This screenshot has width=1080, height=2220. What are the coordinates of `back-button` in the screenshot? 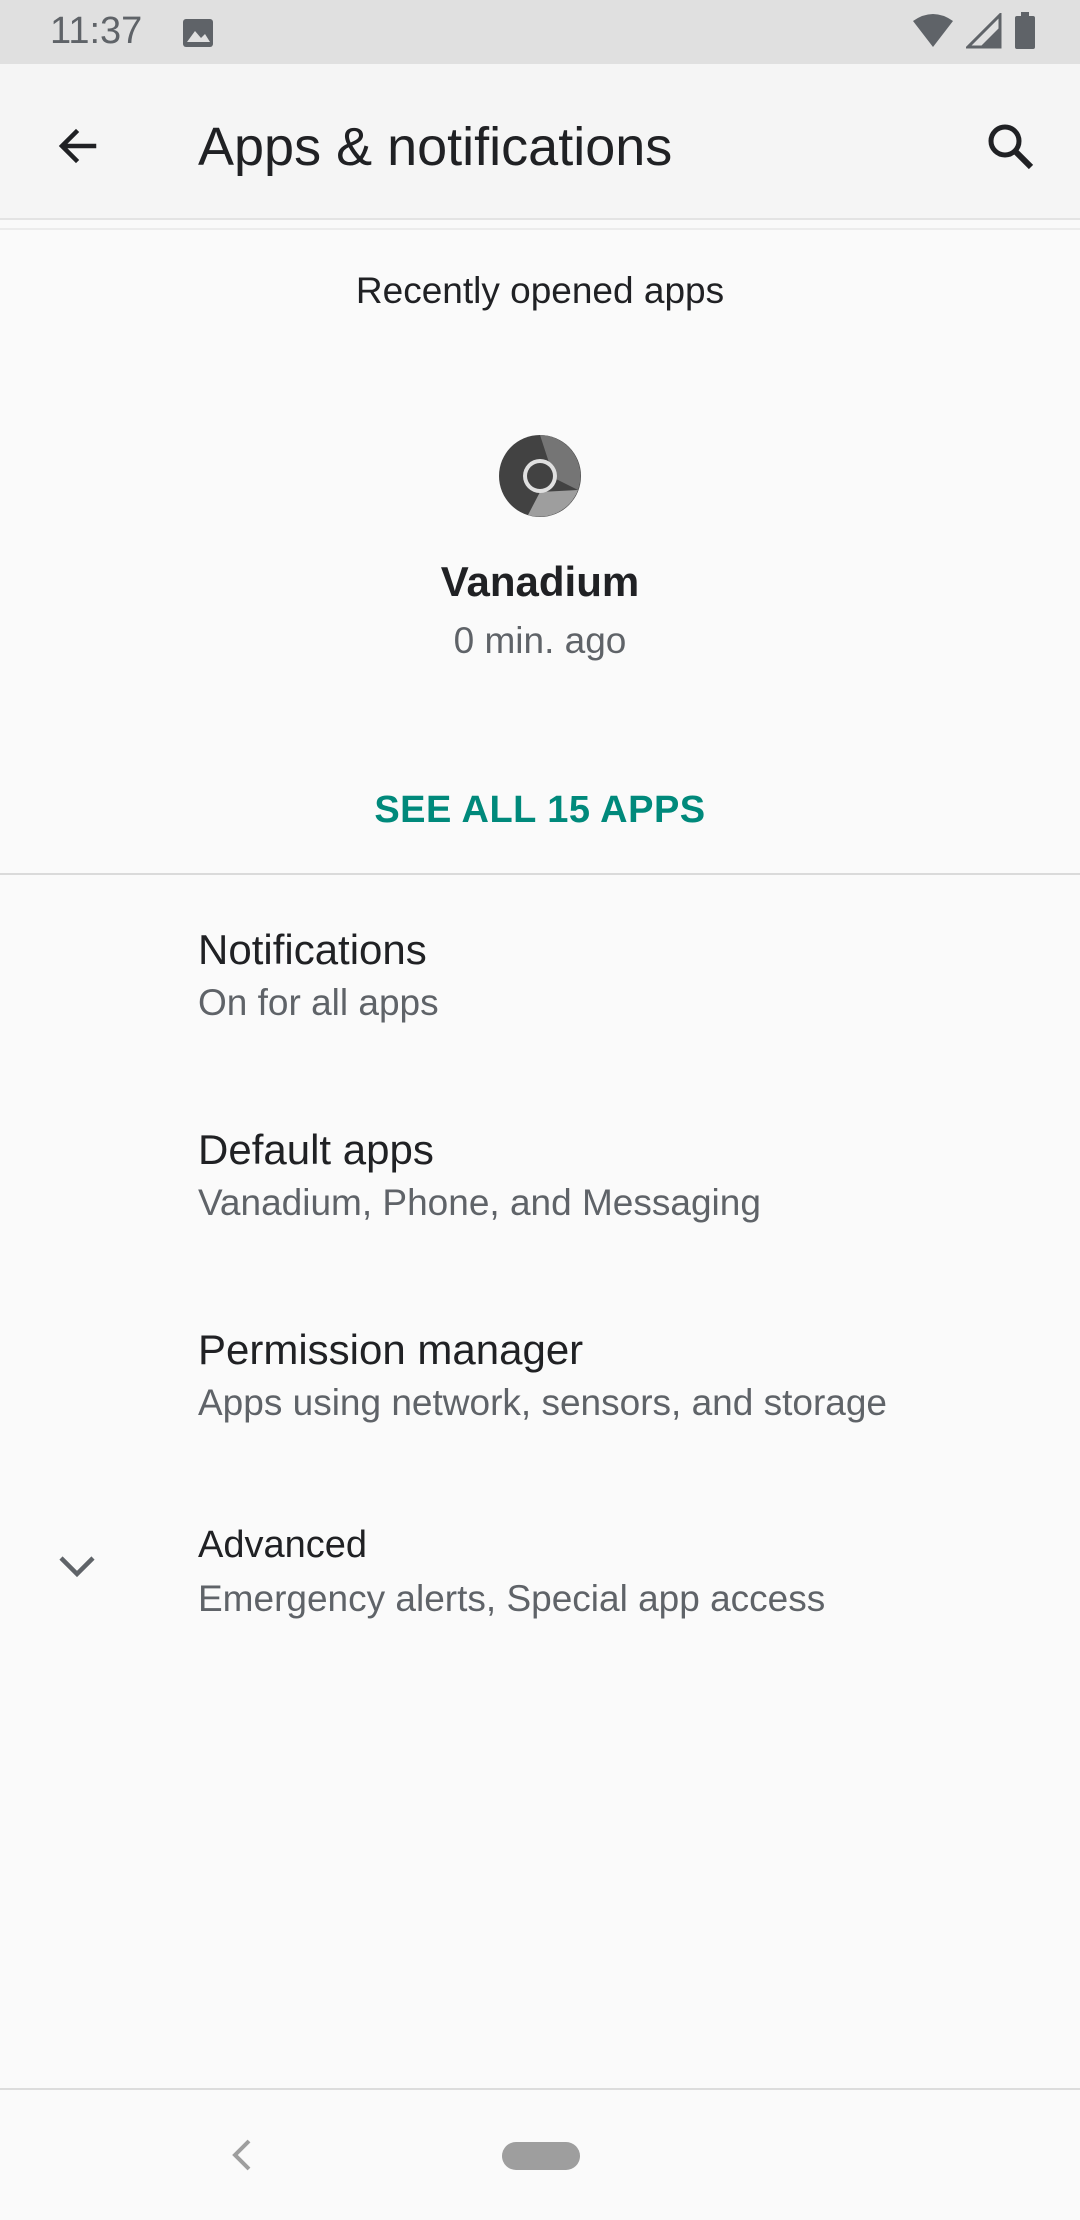 It's located at (78, 146).